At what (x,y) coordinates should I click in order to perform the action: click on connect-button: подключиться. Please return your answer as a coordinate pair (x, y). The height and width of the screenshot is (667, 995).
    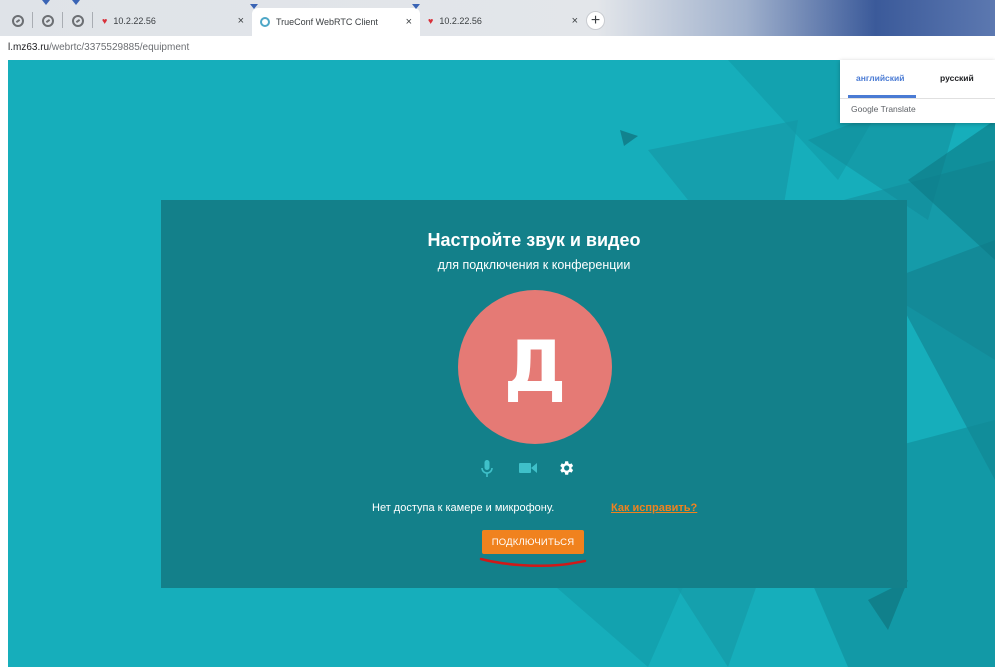
    Looking at the image, I should click on (533, 542).